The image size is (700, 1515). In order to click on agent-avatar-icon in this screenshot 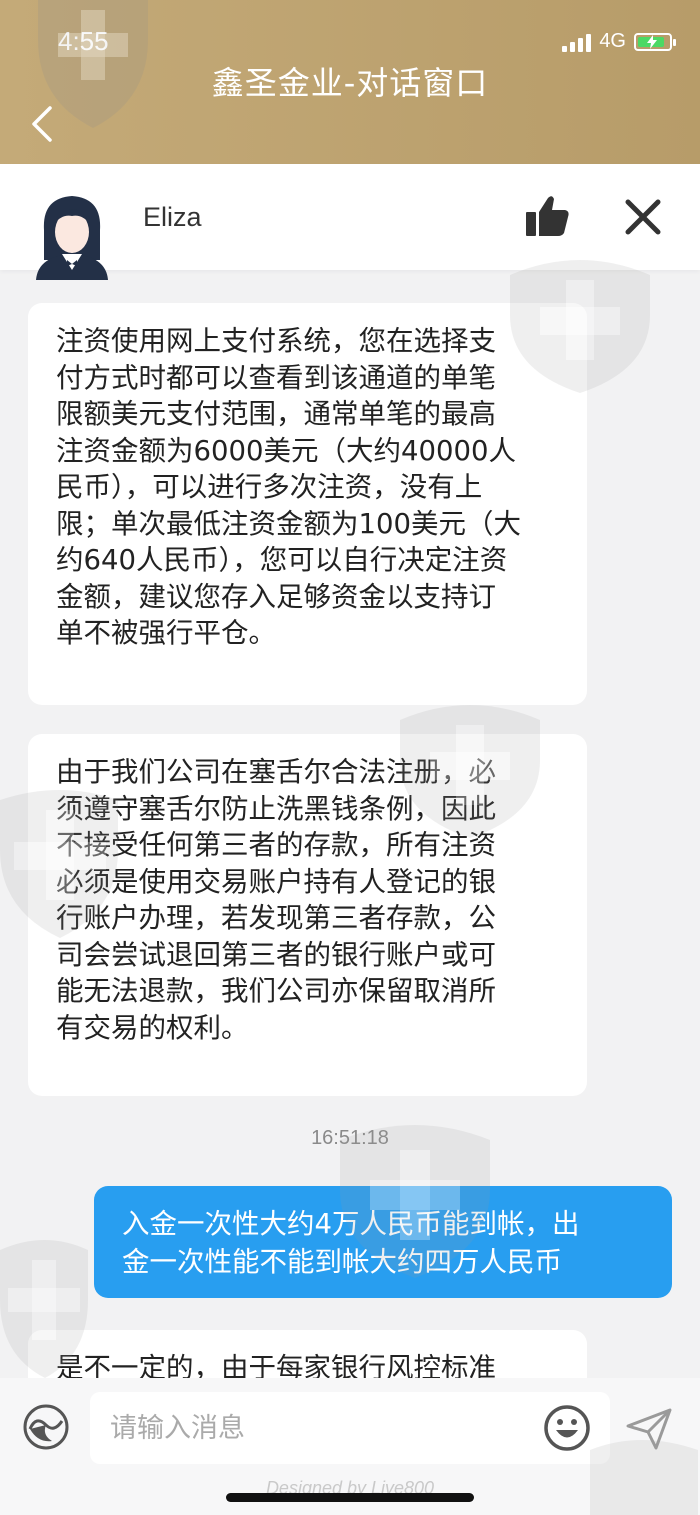, I will do `click(72, 238)`.